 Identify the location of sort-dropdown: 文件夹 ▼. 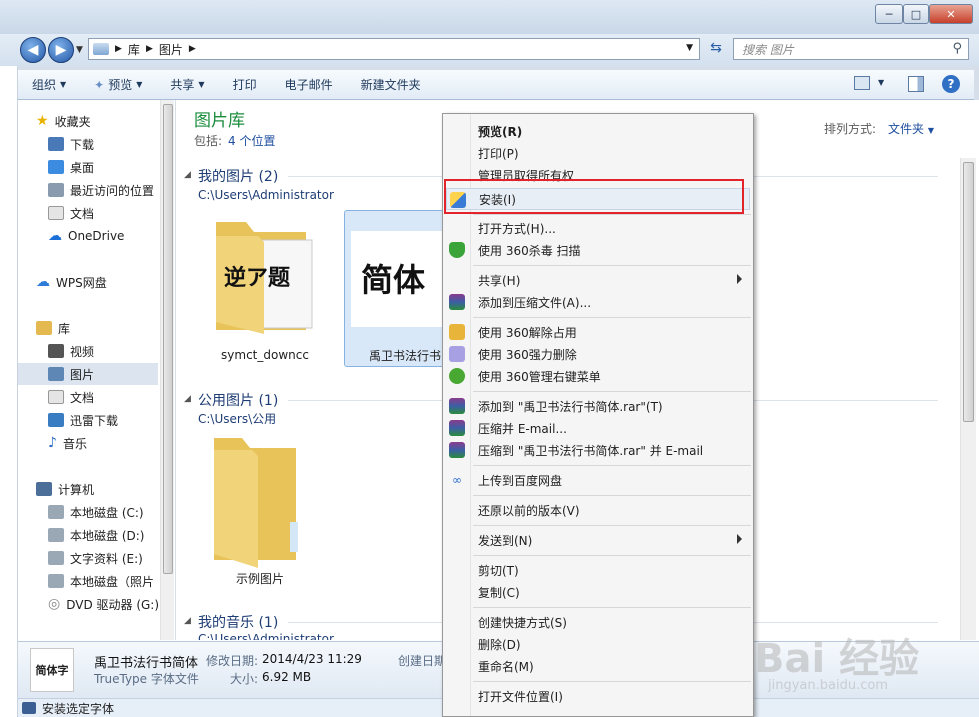
(911, 128).